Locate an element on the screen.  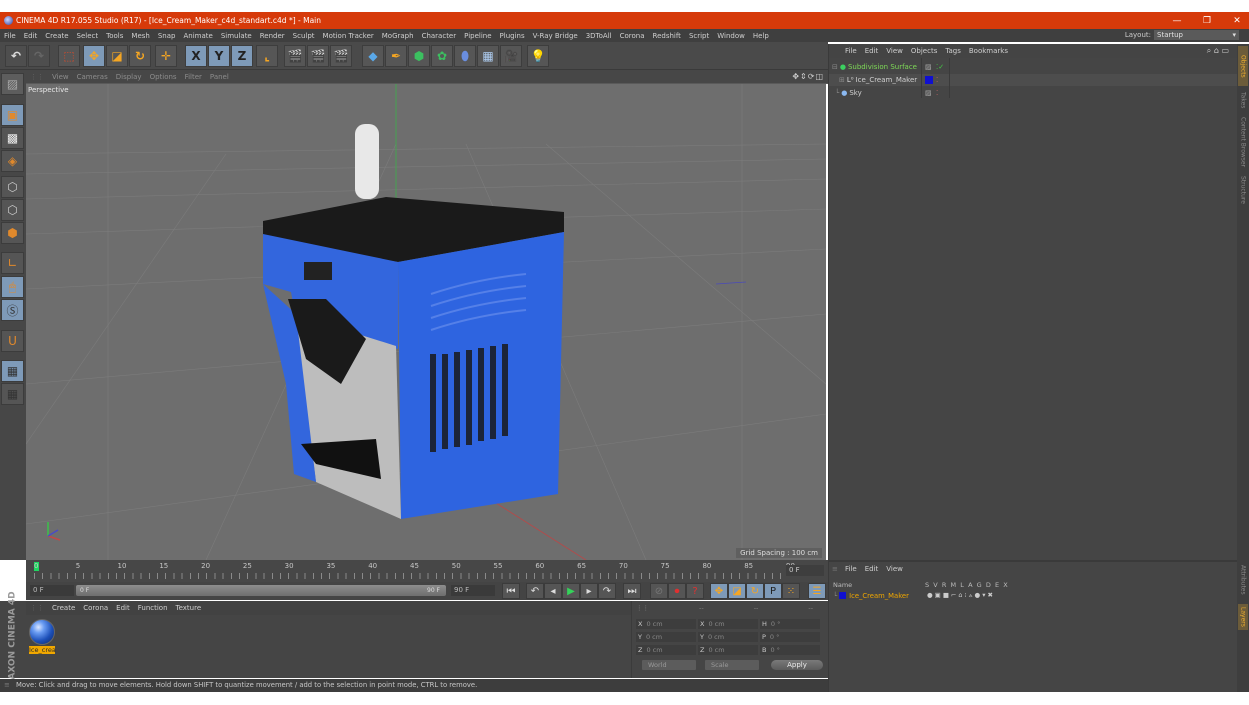
pla-key-icon: ⁙ is located at coordinates (791, 591).